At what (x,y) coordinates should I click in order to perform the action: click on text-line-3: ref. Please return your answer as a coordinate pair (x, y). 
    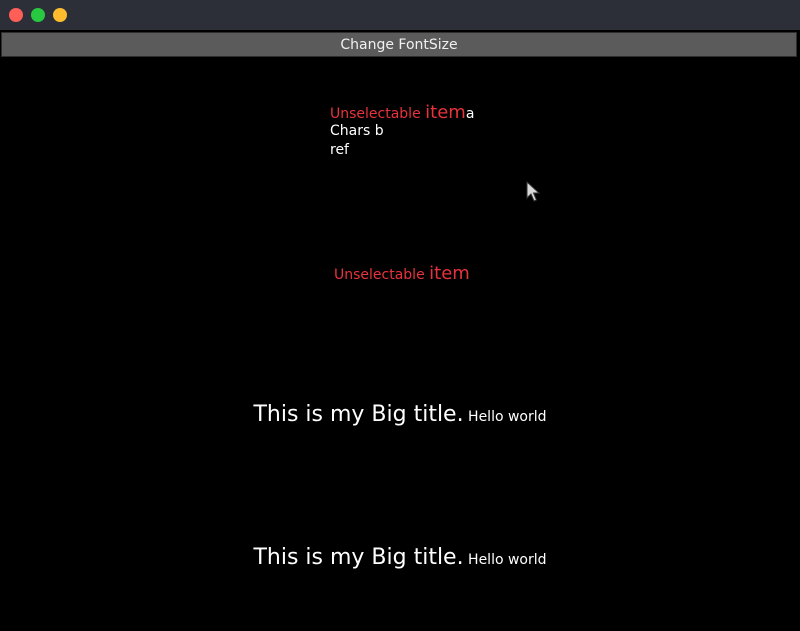
    Looking at the image, I should click on (402, 150).